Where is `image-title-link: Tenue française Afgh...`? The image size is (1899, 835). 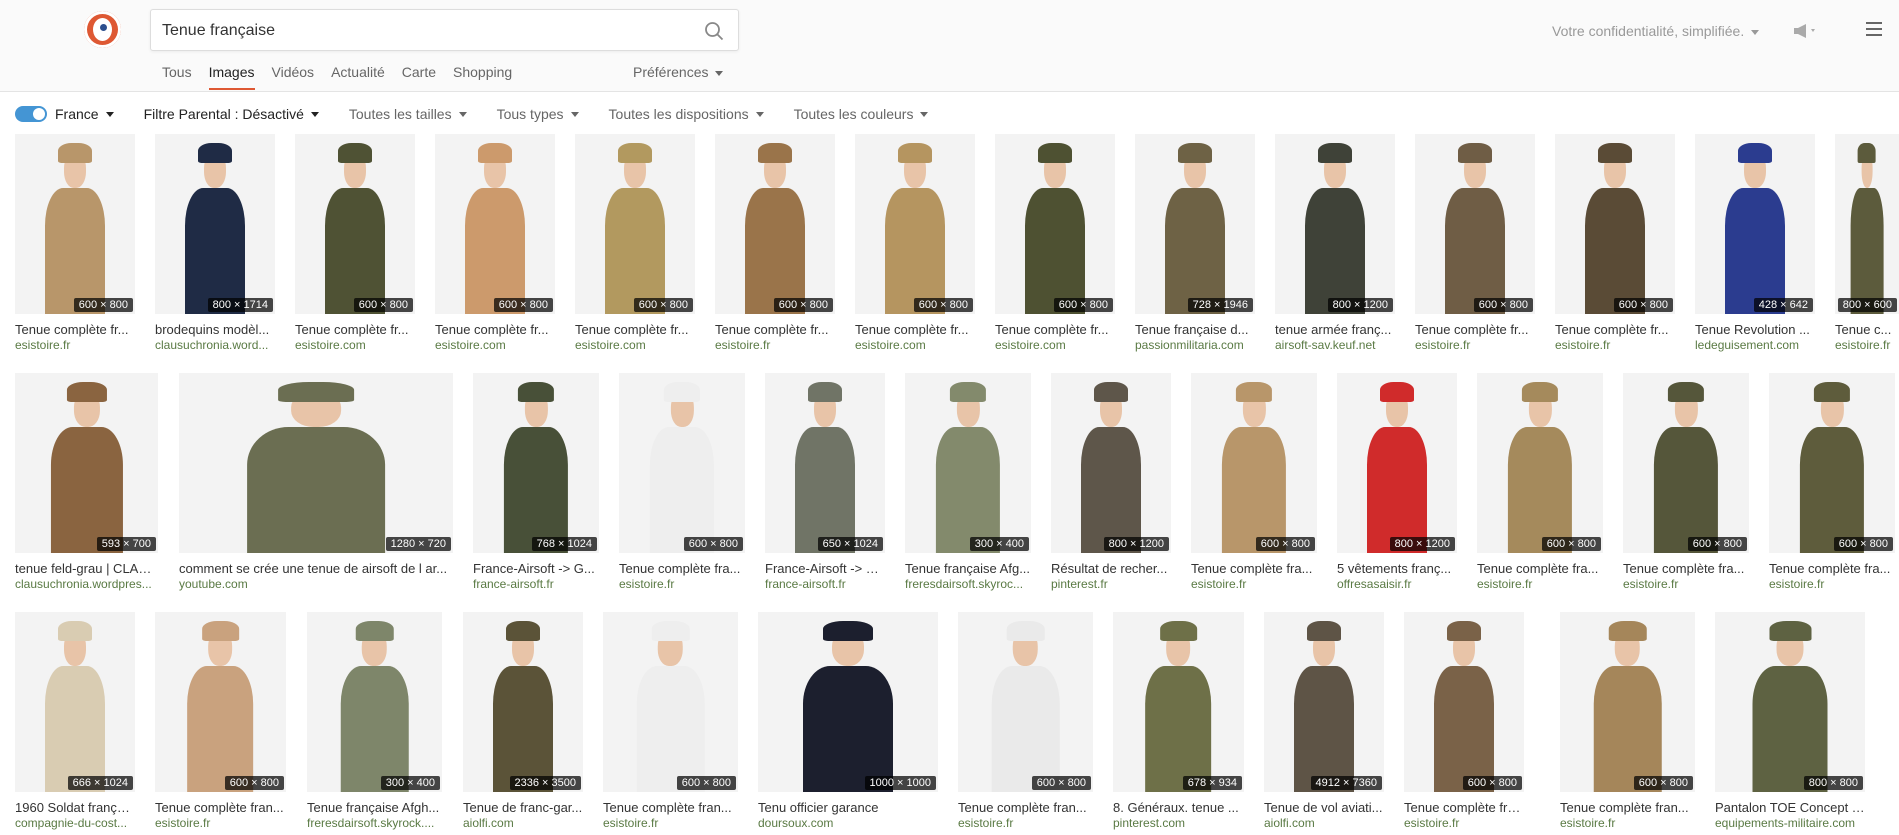
image-title-link: Tenue française Afgh... is located at coordinates (374, 807).